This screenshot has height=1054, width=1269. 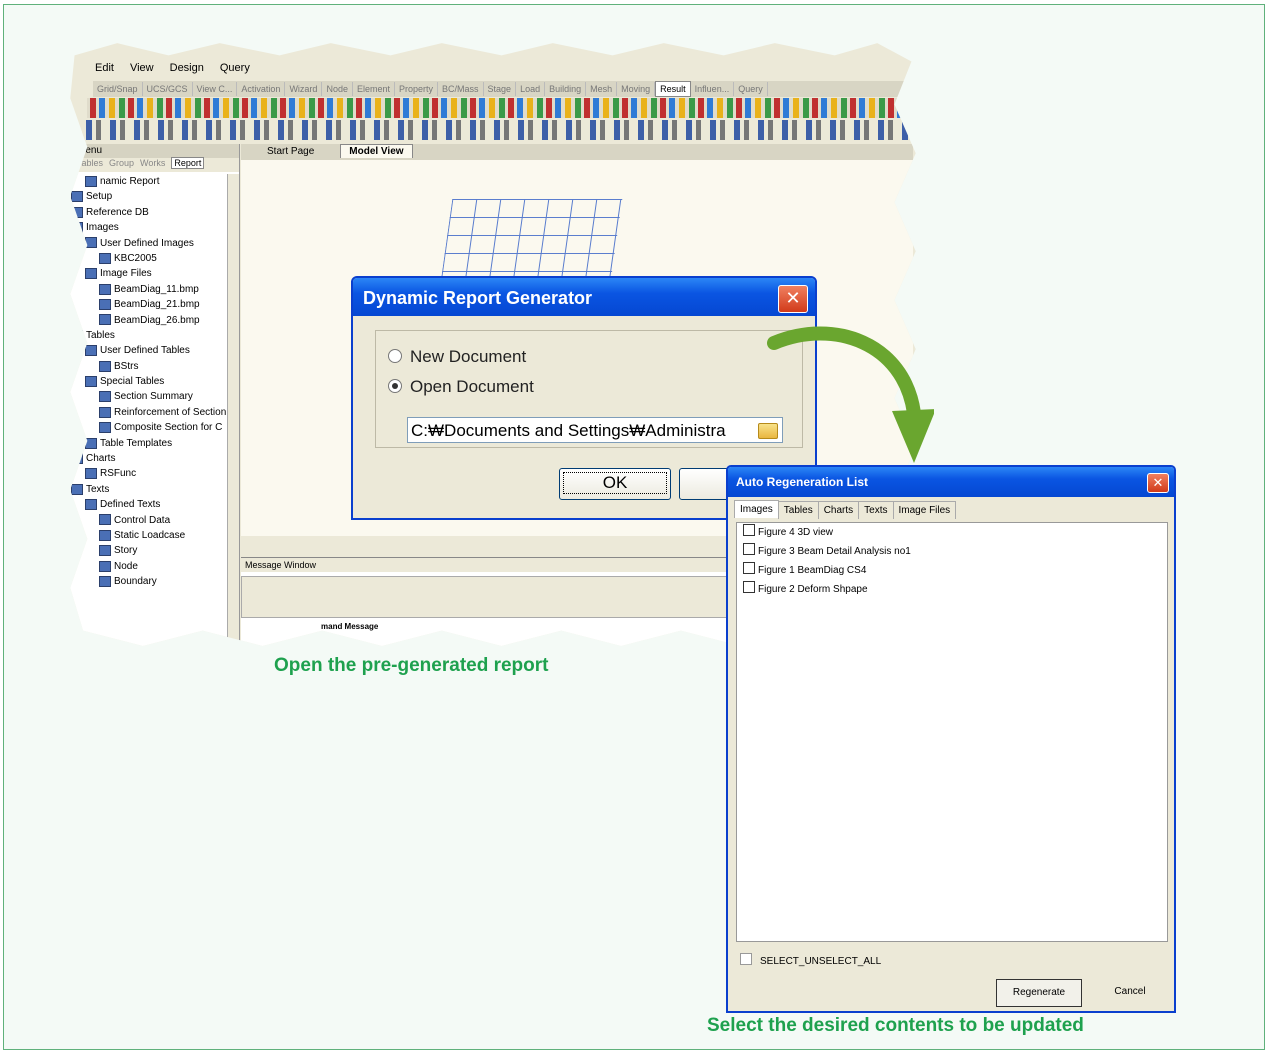 I want to click on arl-tab: Image Files, so click(x=924, y=510).